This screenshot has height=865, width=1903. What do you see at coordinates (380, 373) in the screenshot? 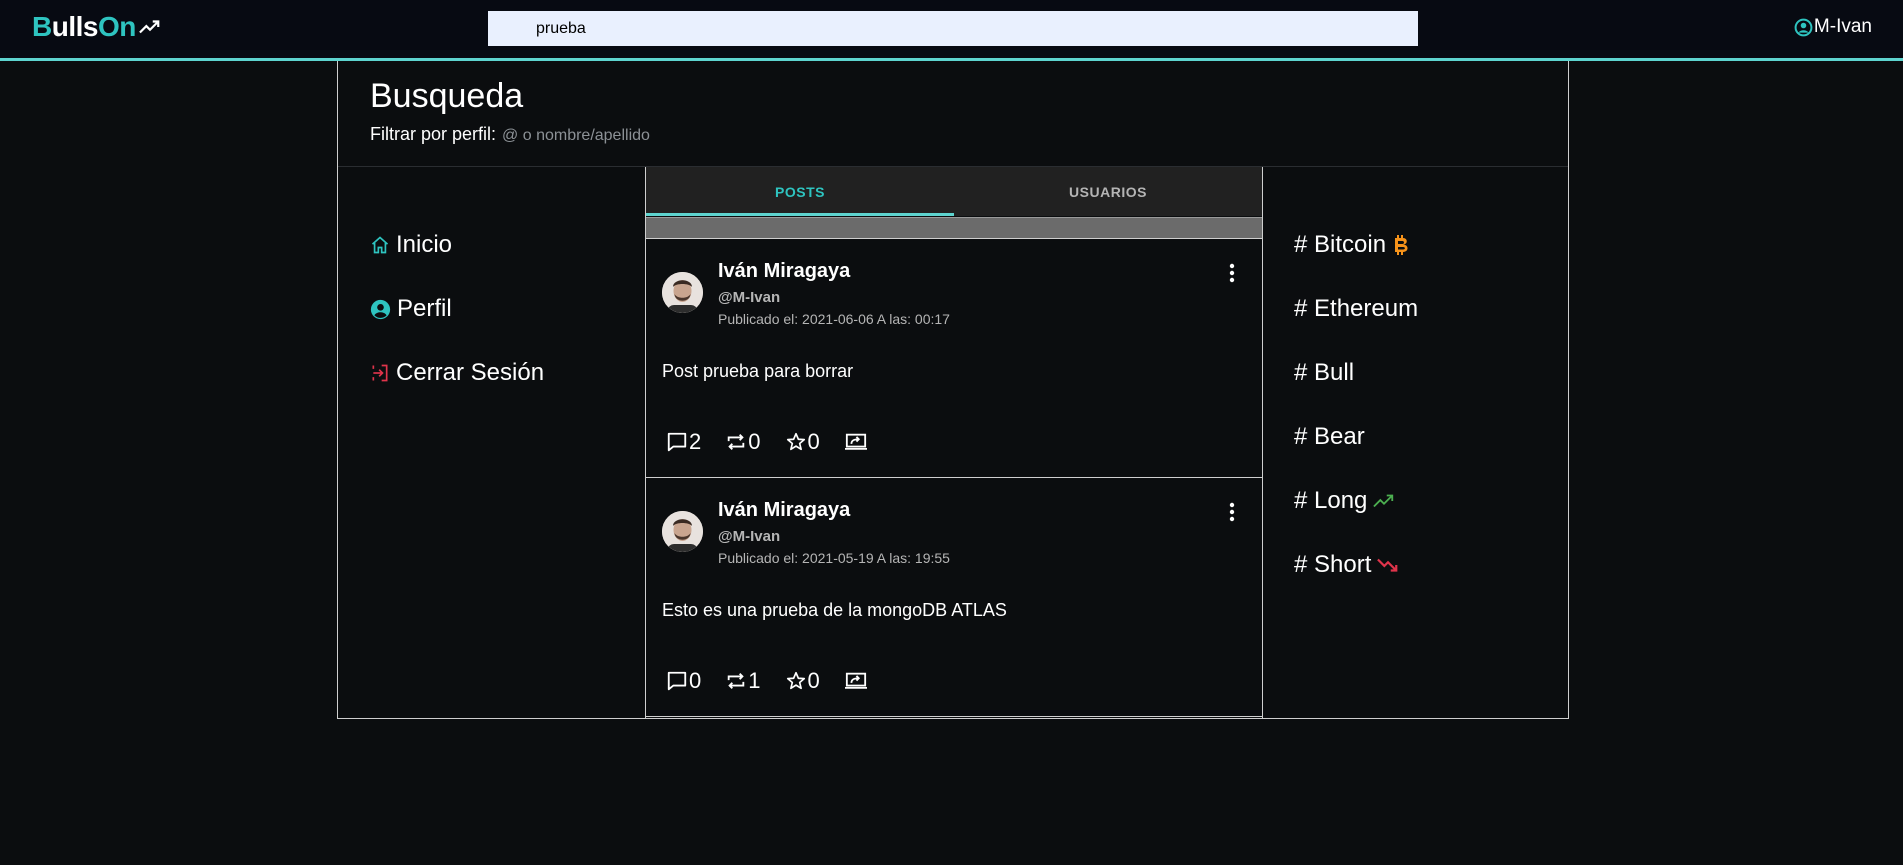
I see `logout-icon` at bounding box center [380, 373].